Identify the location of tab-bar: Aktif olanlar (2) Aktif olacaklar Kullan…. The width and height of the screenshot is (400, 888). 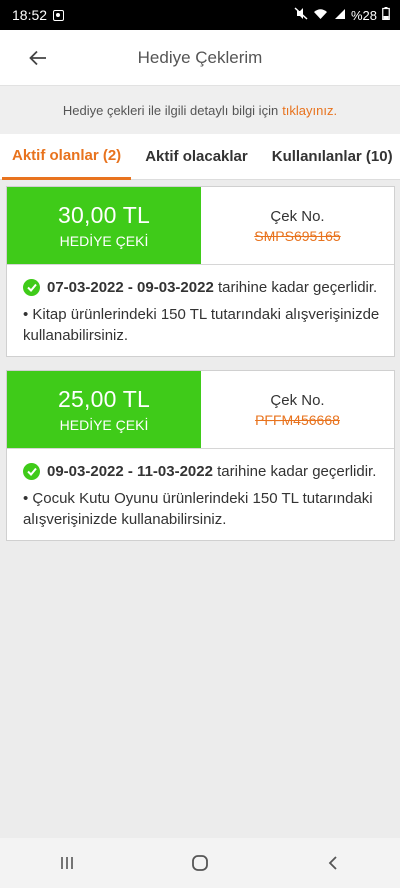
(200, 157).